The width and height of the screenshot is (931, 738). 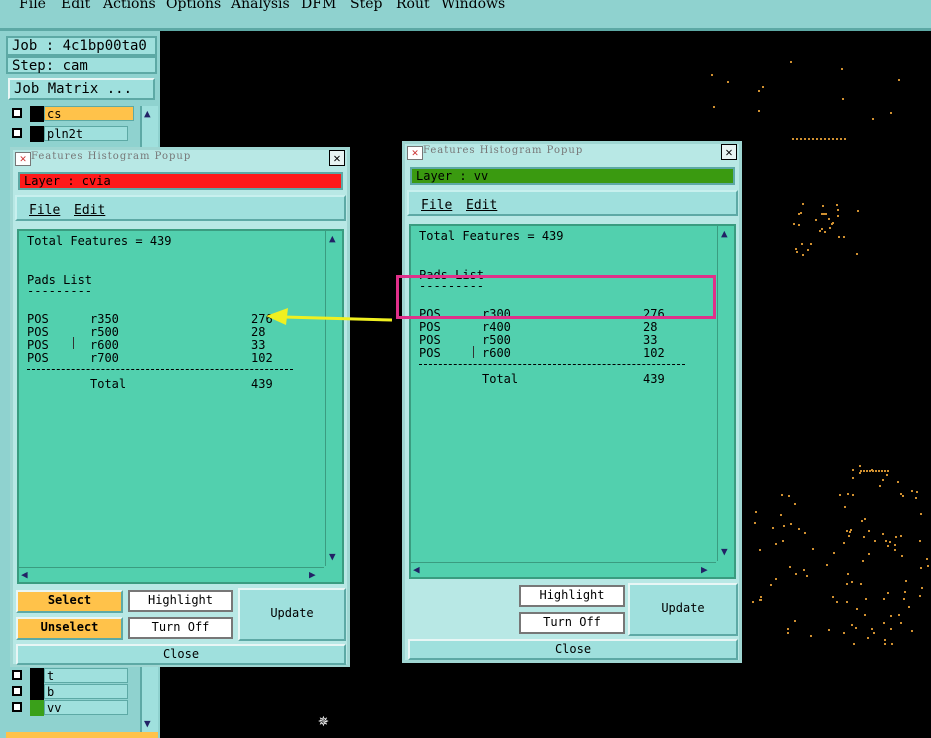 I want to click on layer-swatch, so click(x=37, y=134).